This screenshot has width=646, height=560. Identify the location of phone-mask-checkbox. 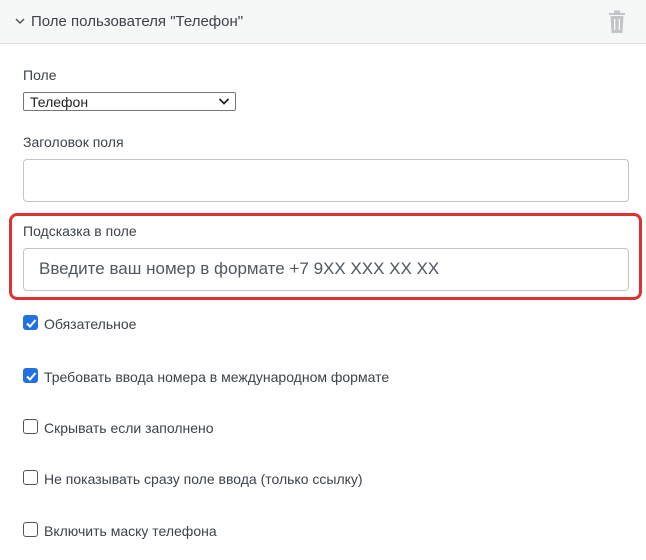
(30, 529).